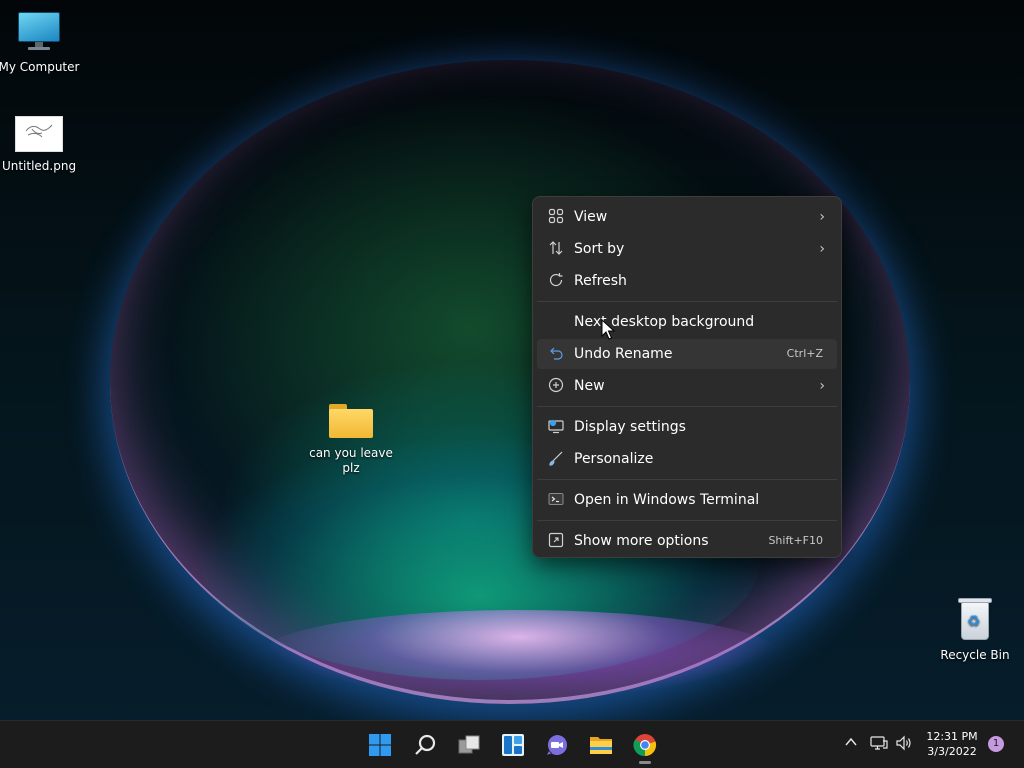  What do you see at coordinates (351, 460) in the screenshot?
I see `desktop-icon-label: can you leave plz` at bounding box center [351, 460].